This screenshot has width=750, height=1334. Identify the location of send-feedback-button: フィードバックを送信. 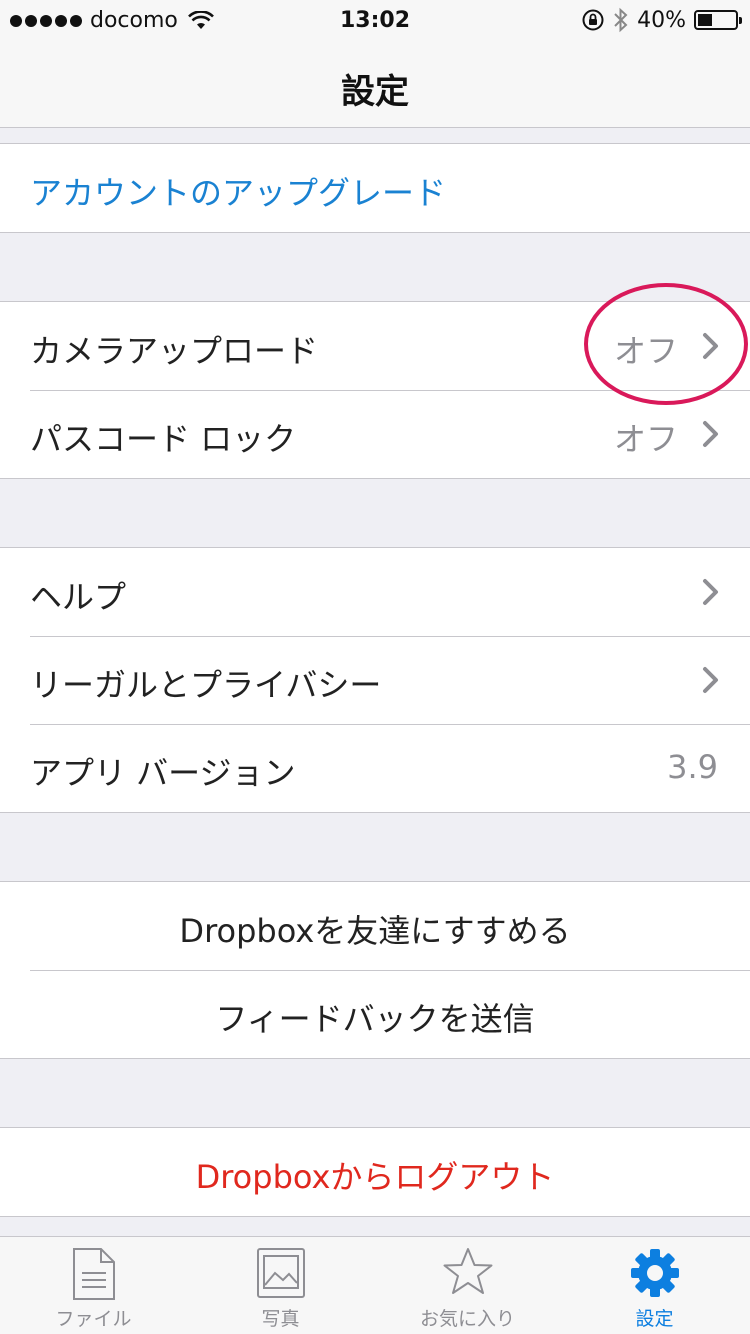
(375, 1017).